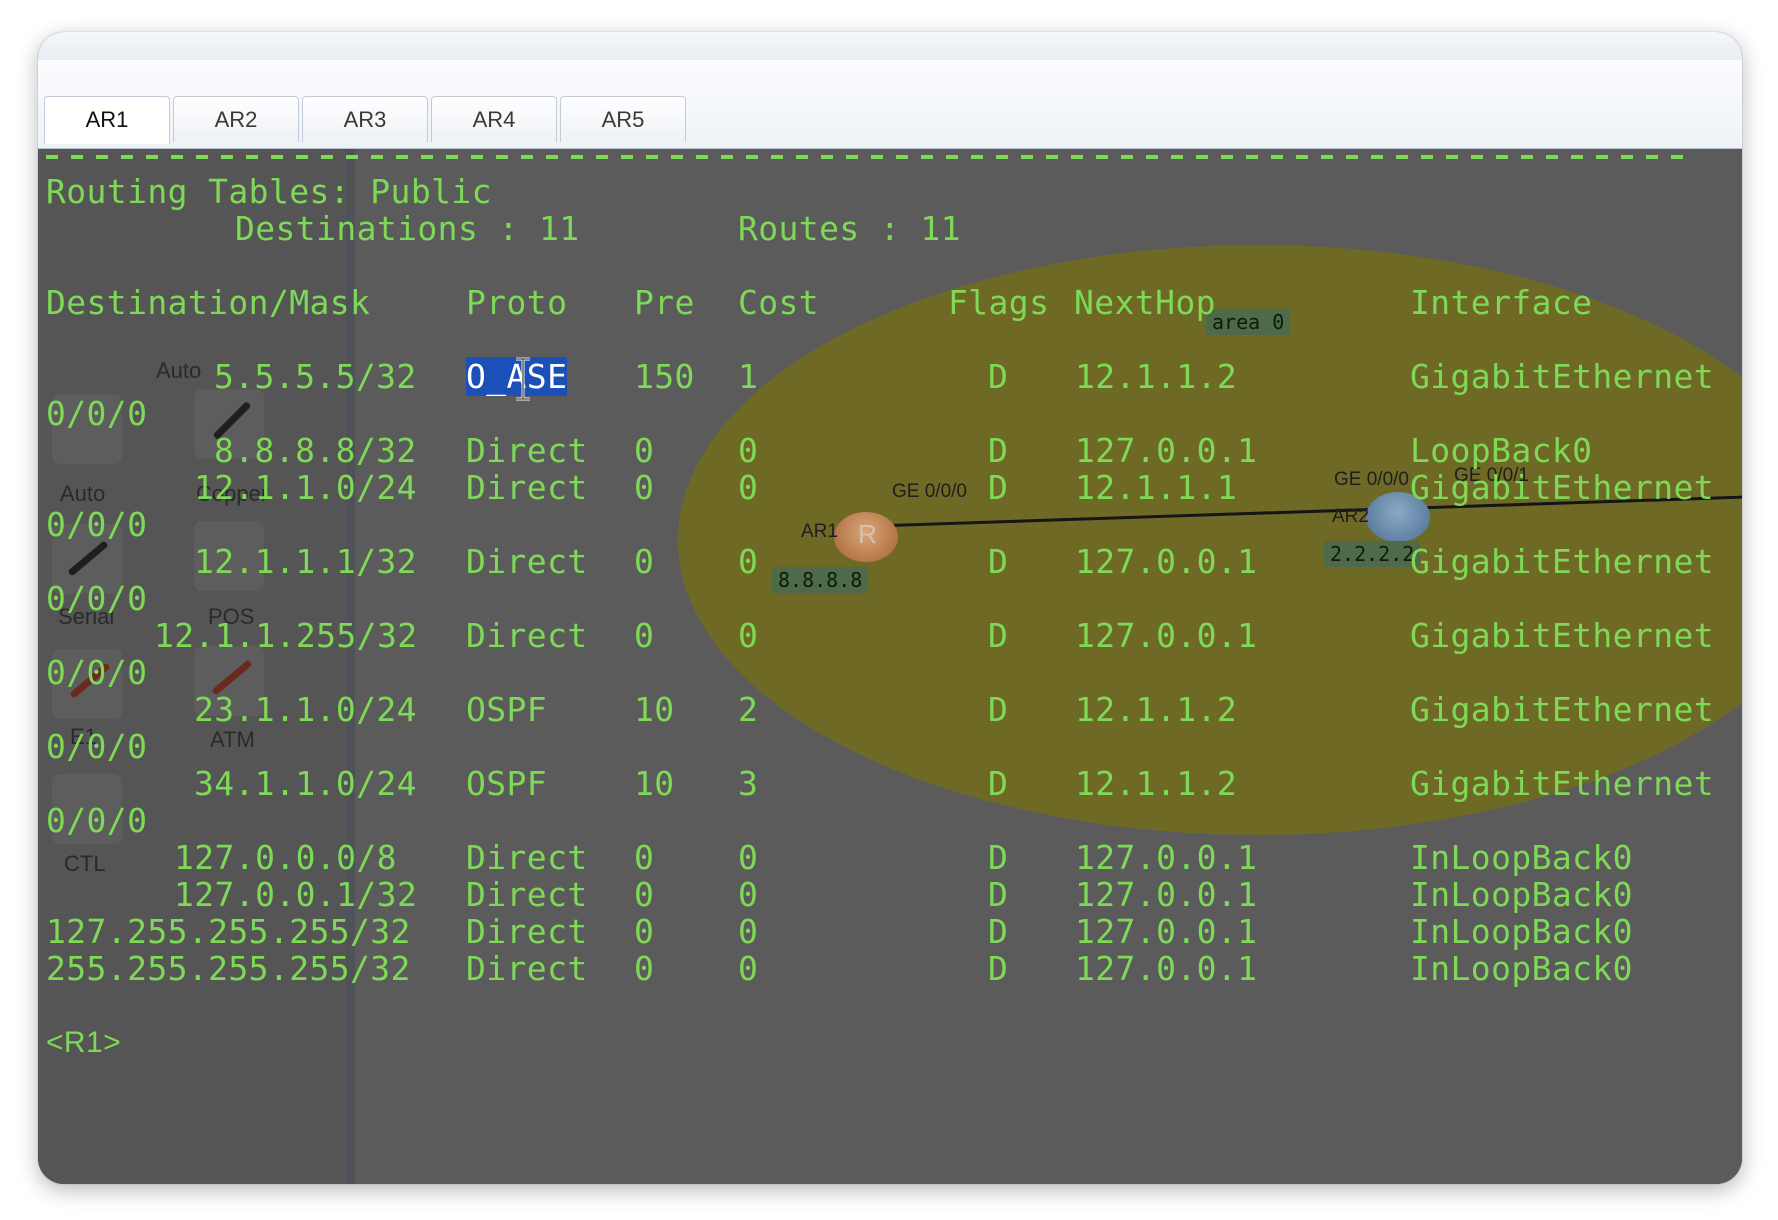 Image resolution: width=1778 pixels, height=1220 pixels. Describe the element at coordinates (305, 487) in the screenshot. I see `table-row-dest: 12.1.1.0/24` at that location.